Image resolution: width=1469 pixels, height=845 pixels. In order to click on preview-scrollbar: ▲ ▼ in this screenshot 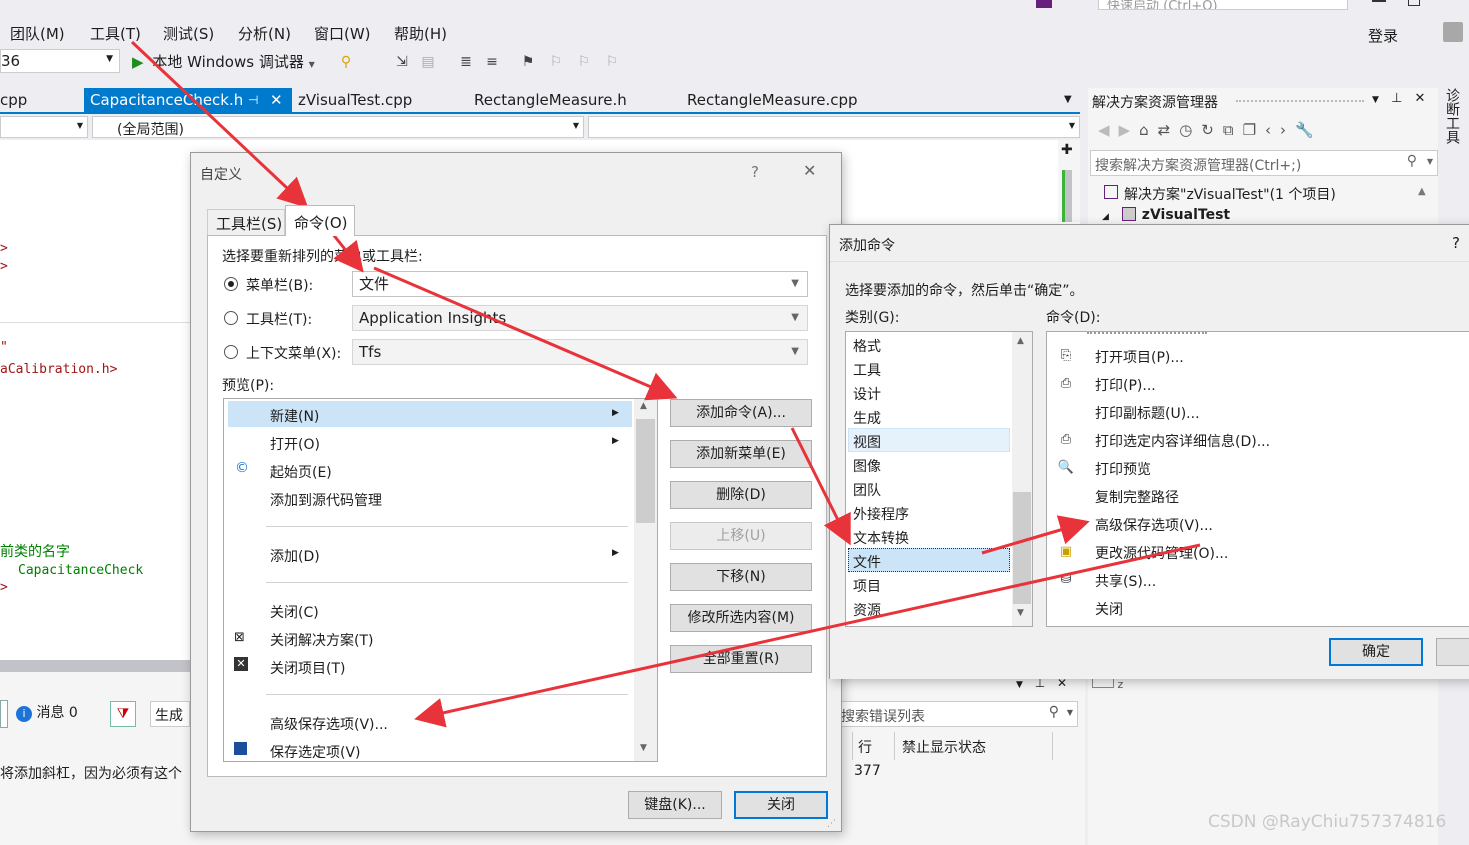, I will do `click(645, 580)`.